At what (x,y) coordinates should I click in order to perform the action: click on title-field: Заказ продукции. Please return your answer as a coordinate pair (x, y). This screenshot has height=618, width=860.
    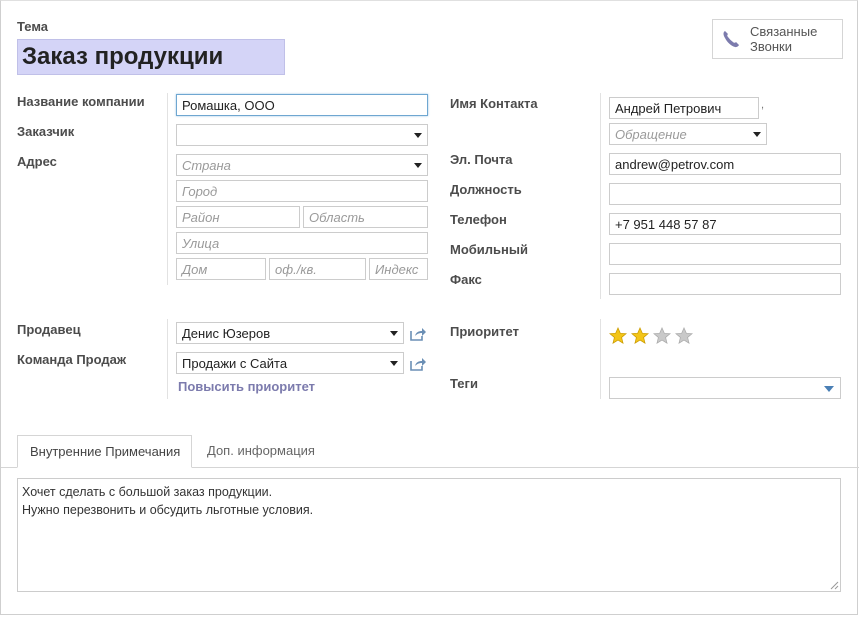
    Looking at the image, I should click on (151, 57).